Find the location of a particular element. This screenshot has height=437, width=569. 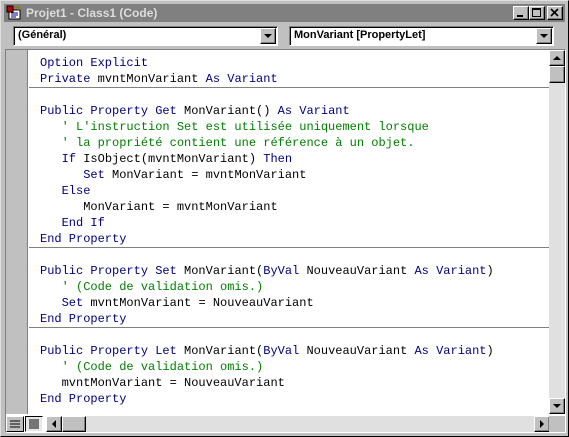

code-line: mvntMonVariant = NouveauVariant is located at coordinates (162, 383).